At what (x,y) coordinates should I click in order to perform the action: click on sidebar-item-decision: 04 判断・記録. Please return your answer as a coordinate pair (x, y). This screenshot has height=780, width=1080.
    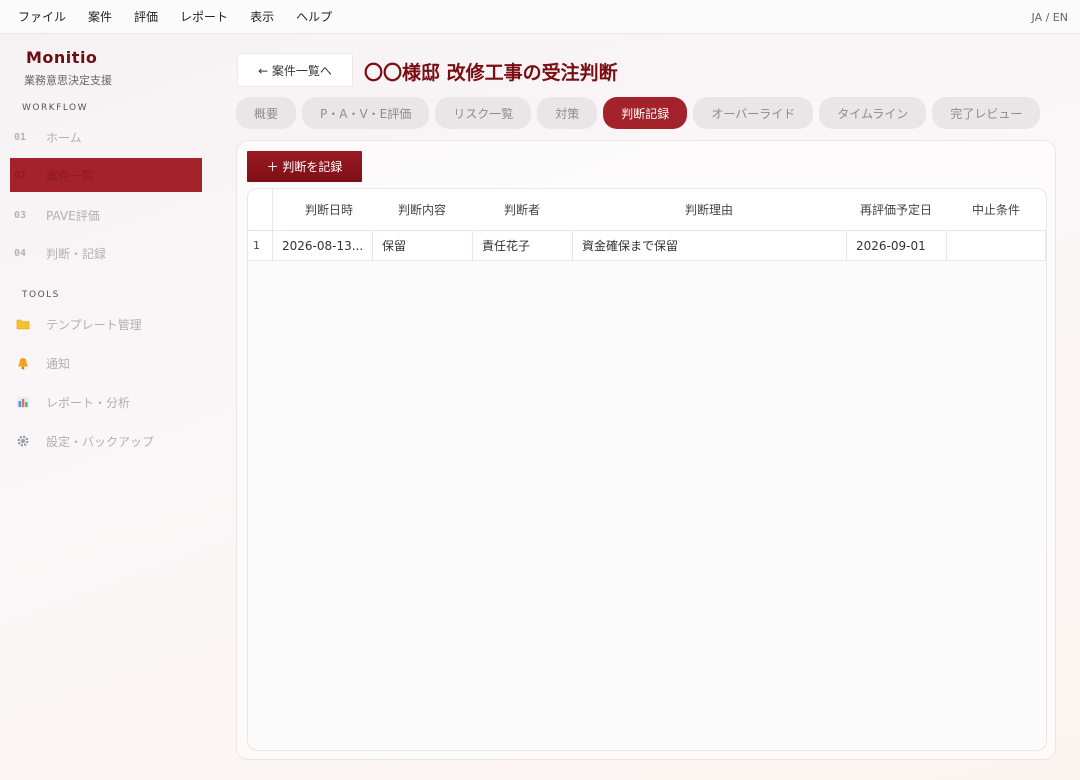
    Looking at the image, I should click on (106, 253).